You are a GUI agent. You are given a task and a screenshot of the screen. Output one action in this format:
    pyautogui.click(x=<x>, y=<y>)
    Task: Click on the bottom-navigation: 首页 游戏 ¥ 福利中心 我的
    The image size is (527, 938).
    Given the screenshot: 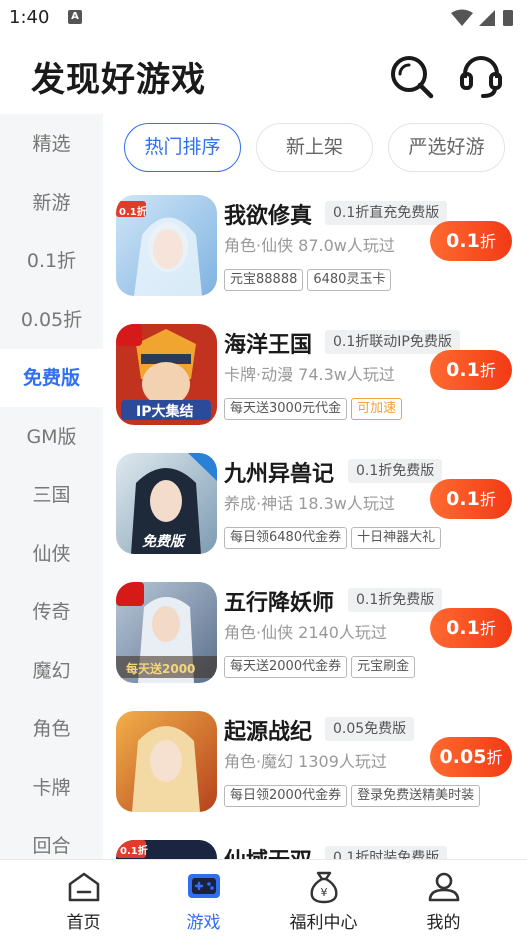 What is the action you would take?
    pyautogui.click(x=263, y=898)
    